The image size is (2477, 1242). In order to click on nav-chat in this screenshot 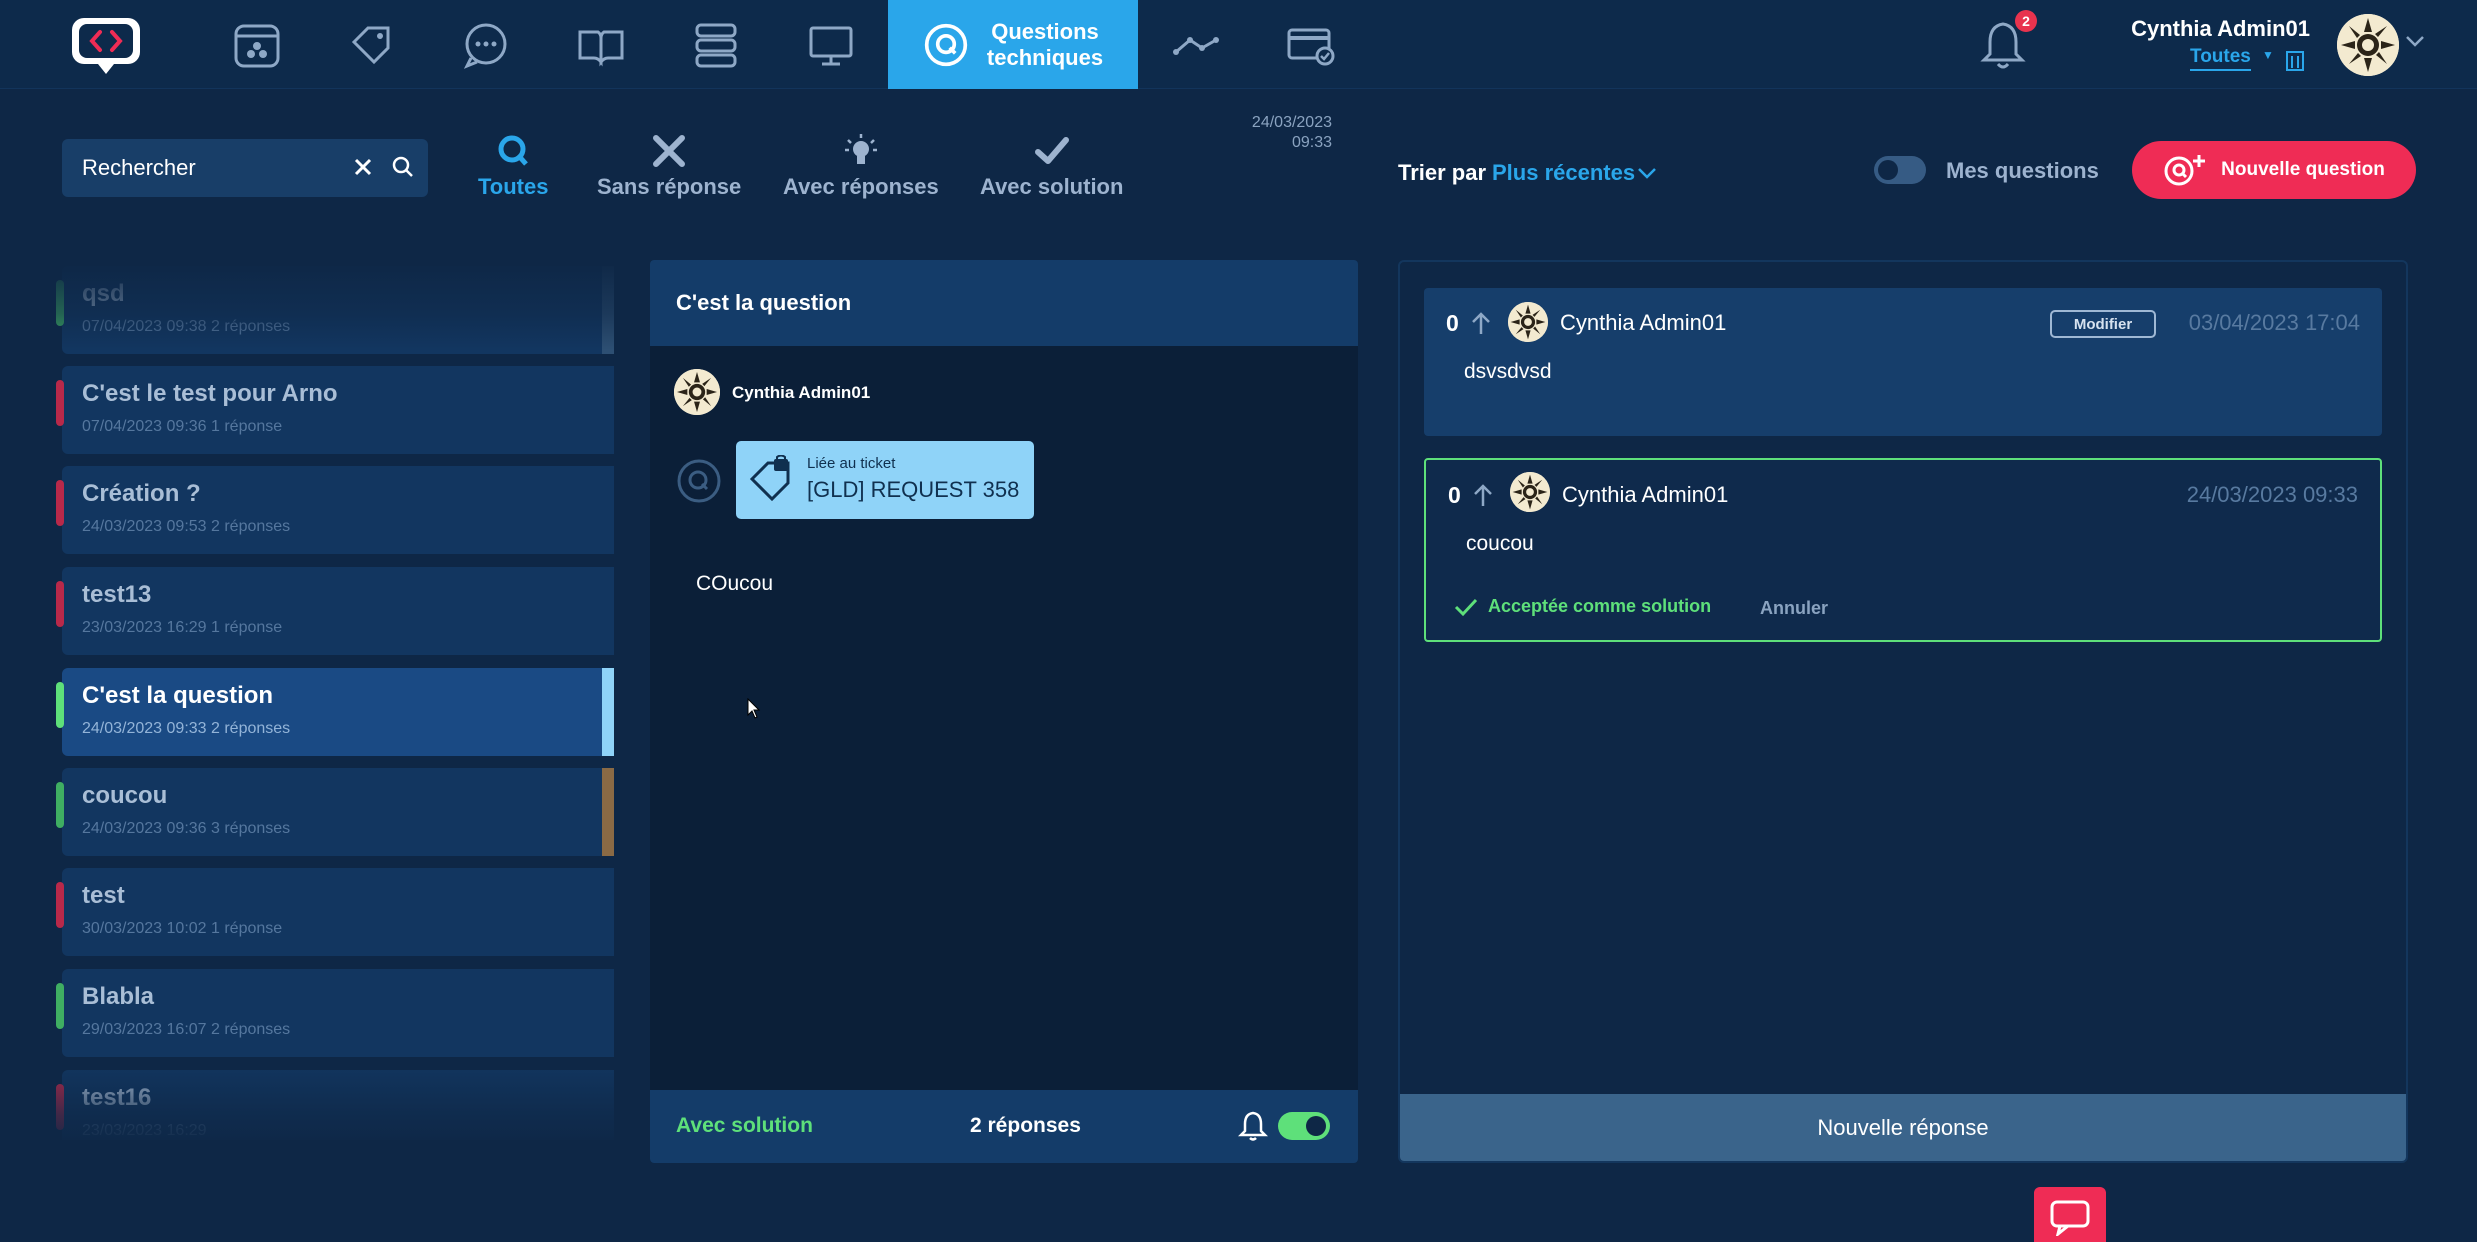, I will do `click(486, 44)`.